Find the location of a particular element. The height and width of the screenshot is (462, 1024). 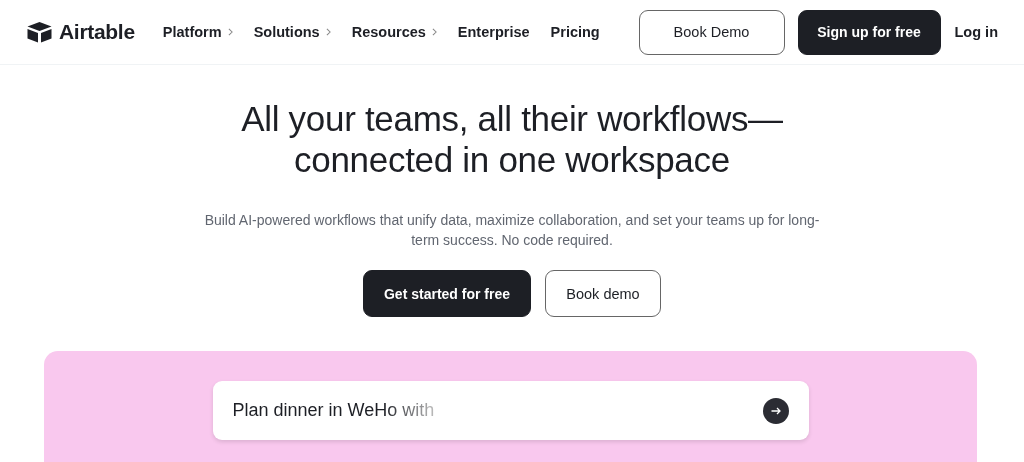

prompt-field: Plan dinner in WeHo with is located at coordinates (510, 410).